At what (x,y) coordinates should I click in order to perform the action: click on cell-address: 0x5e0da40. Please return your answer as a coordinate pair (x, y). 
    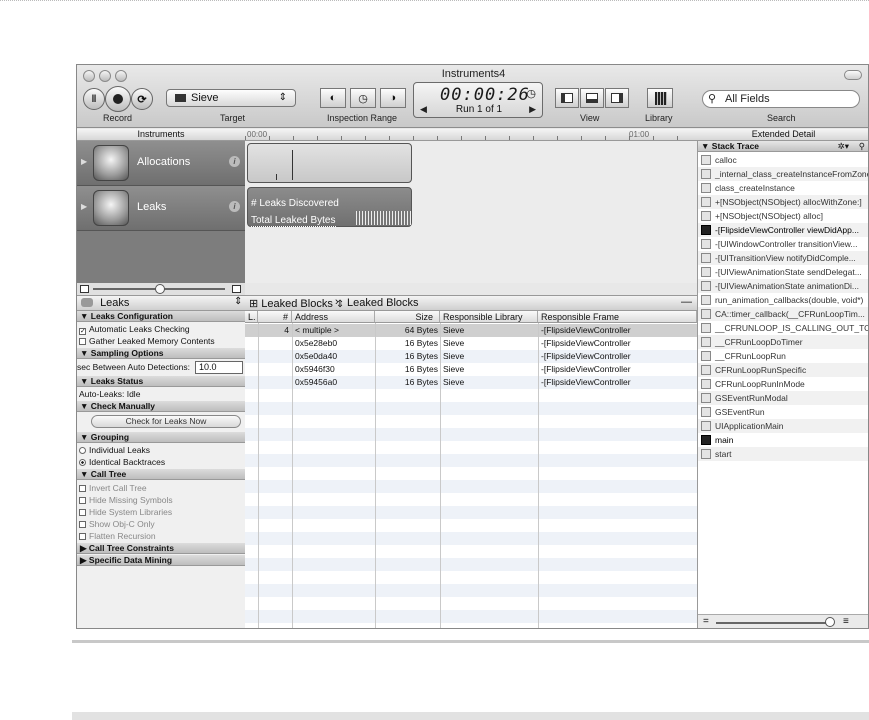
    Looking at the image, I should click on (316, 356).